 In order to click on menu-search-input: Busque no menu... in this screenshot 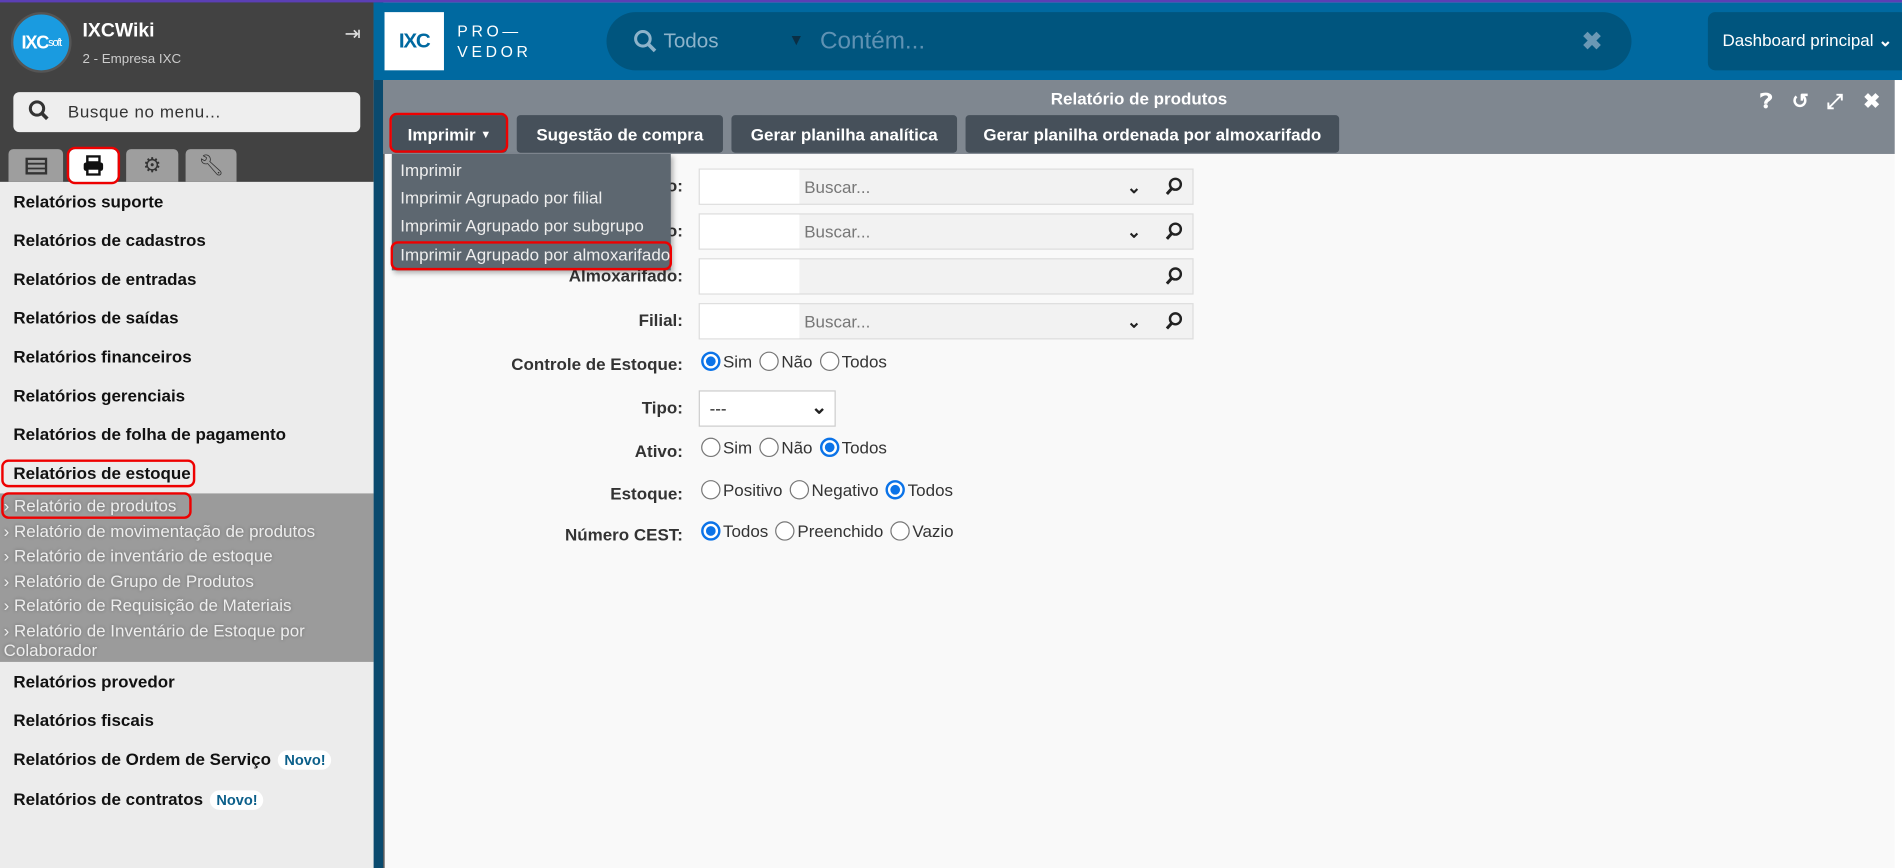, I will do `click(187, 112)`.